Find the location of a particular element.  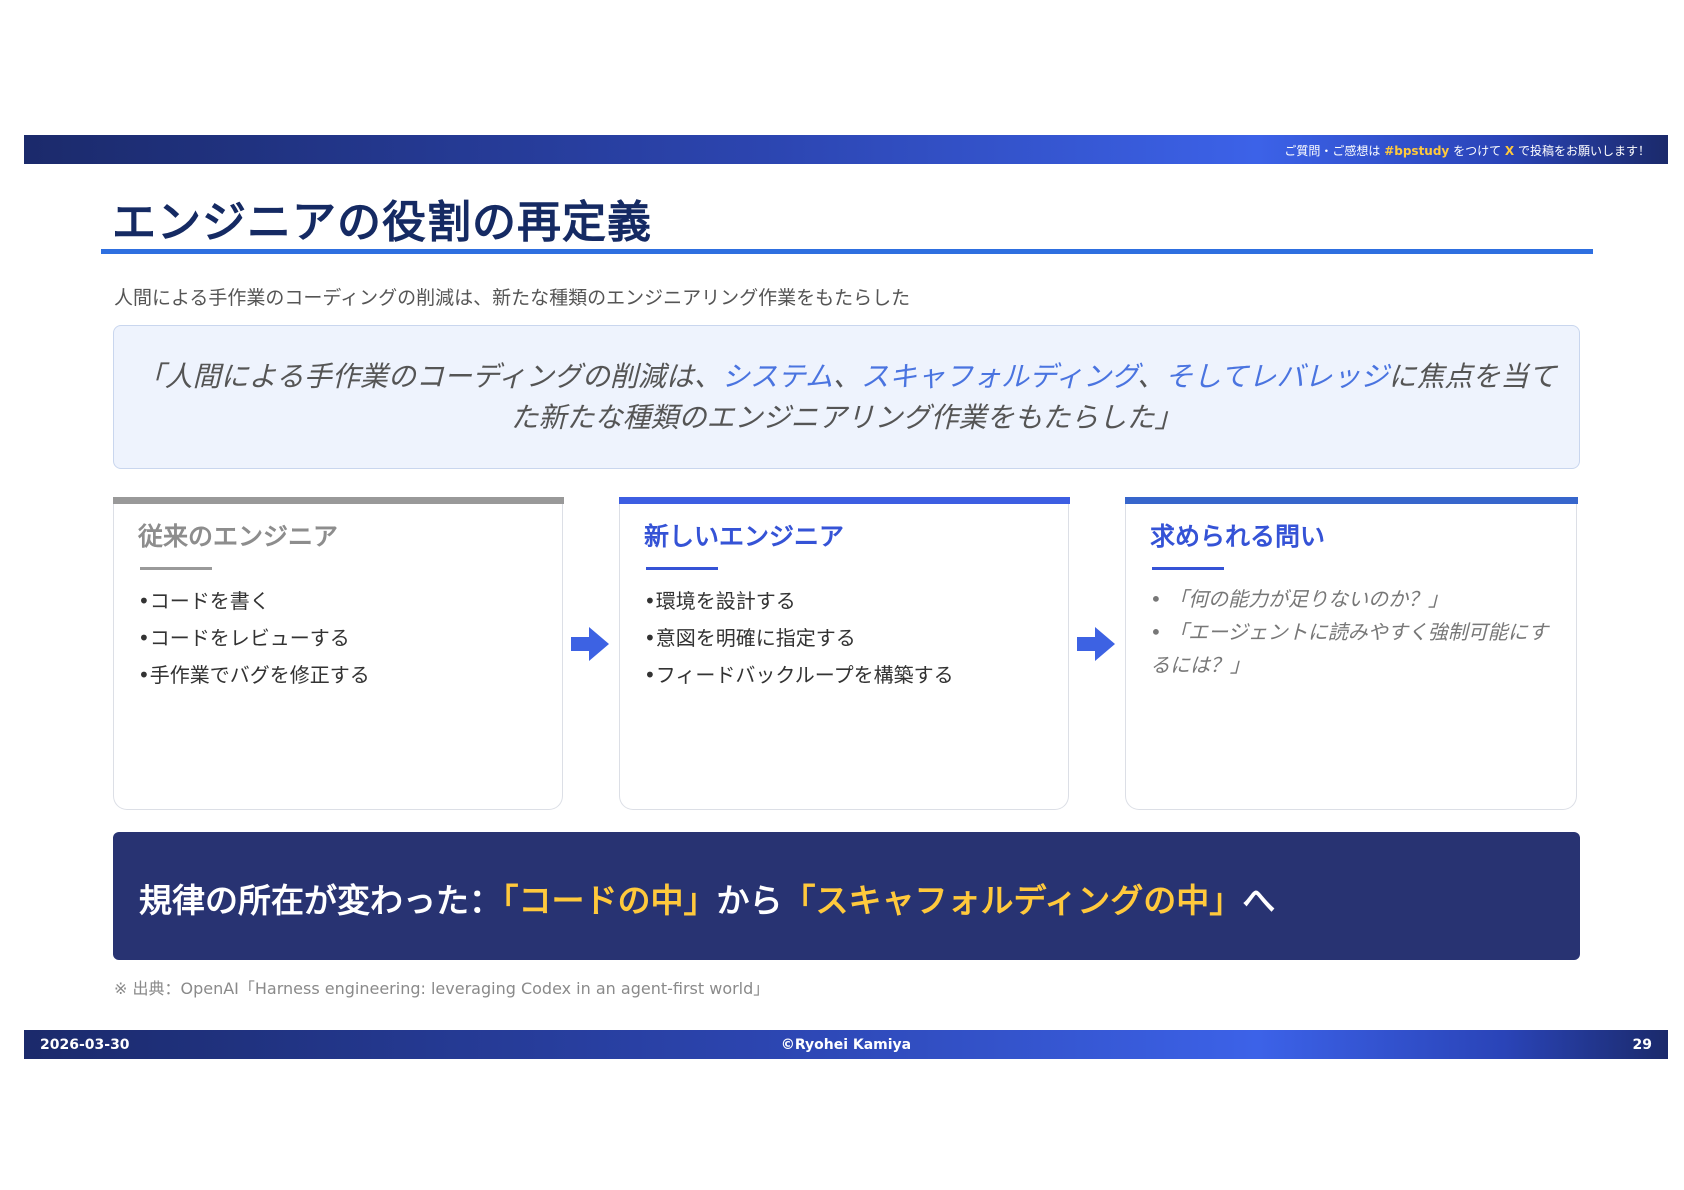

top-bar: ご質問・ご感想は #bpstudy をつけて X で投稿をお願いします！ is located at coordinates (846, 149).